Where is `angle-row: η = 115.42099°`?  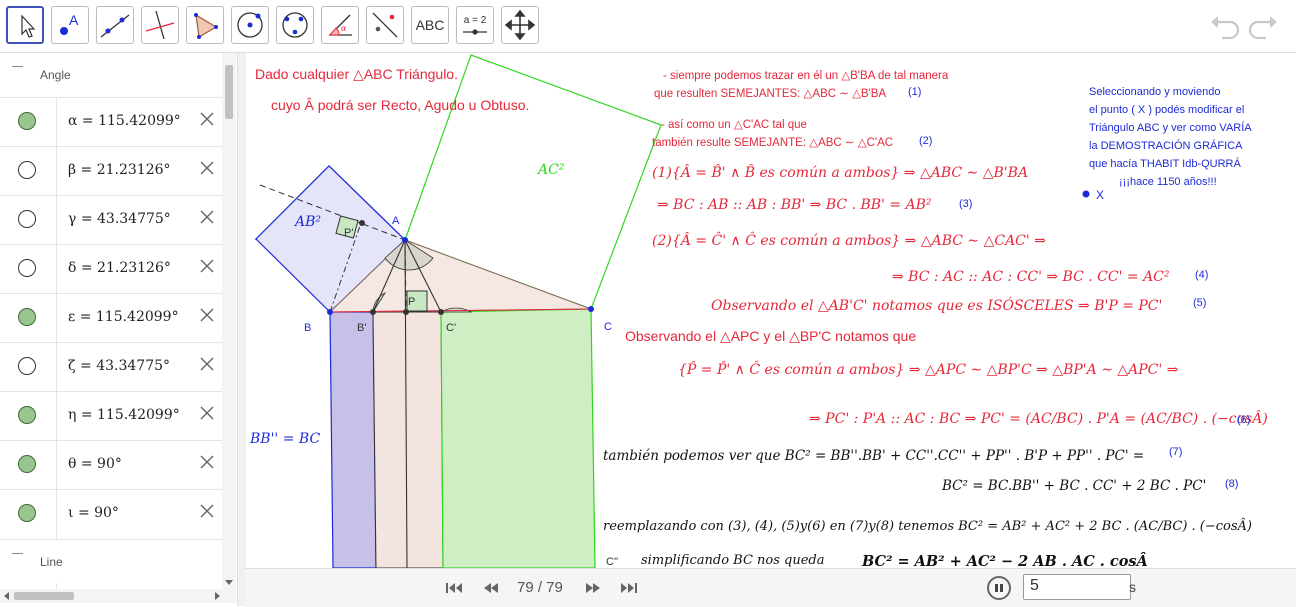 angle-row: η = 115.42099° is located at coordinates (111, 416).